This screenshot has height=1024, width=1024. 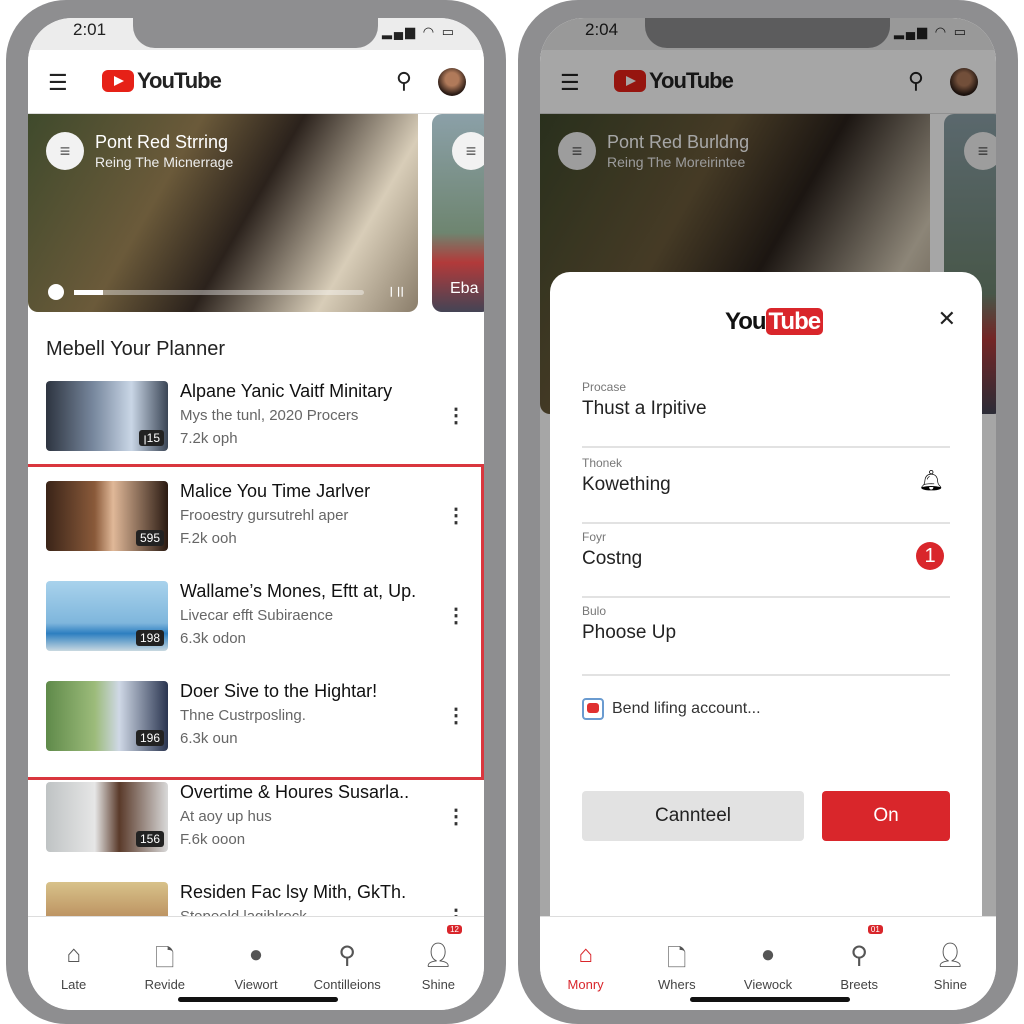 What do you see at coordinates (179, 80) in the screenshot?
I see `brand-text: YouTube` at bounding box center [179, 80].